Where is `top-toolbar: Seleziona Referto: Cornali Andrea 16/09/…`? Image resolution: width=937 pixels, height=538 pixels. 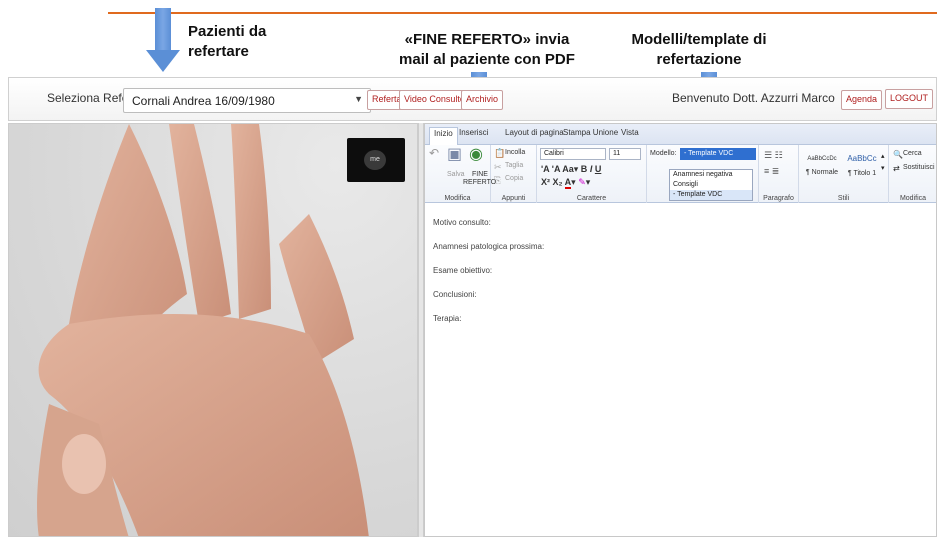
top-toolbar: Seleziona Referto: Cornali Andrea 16/09/… is located at coordinates (472, 99).